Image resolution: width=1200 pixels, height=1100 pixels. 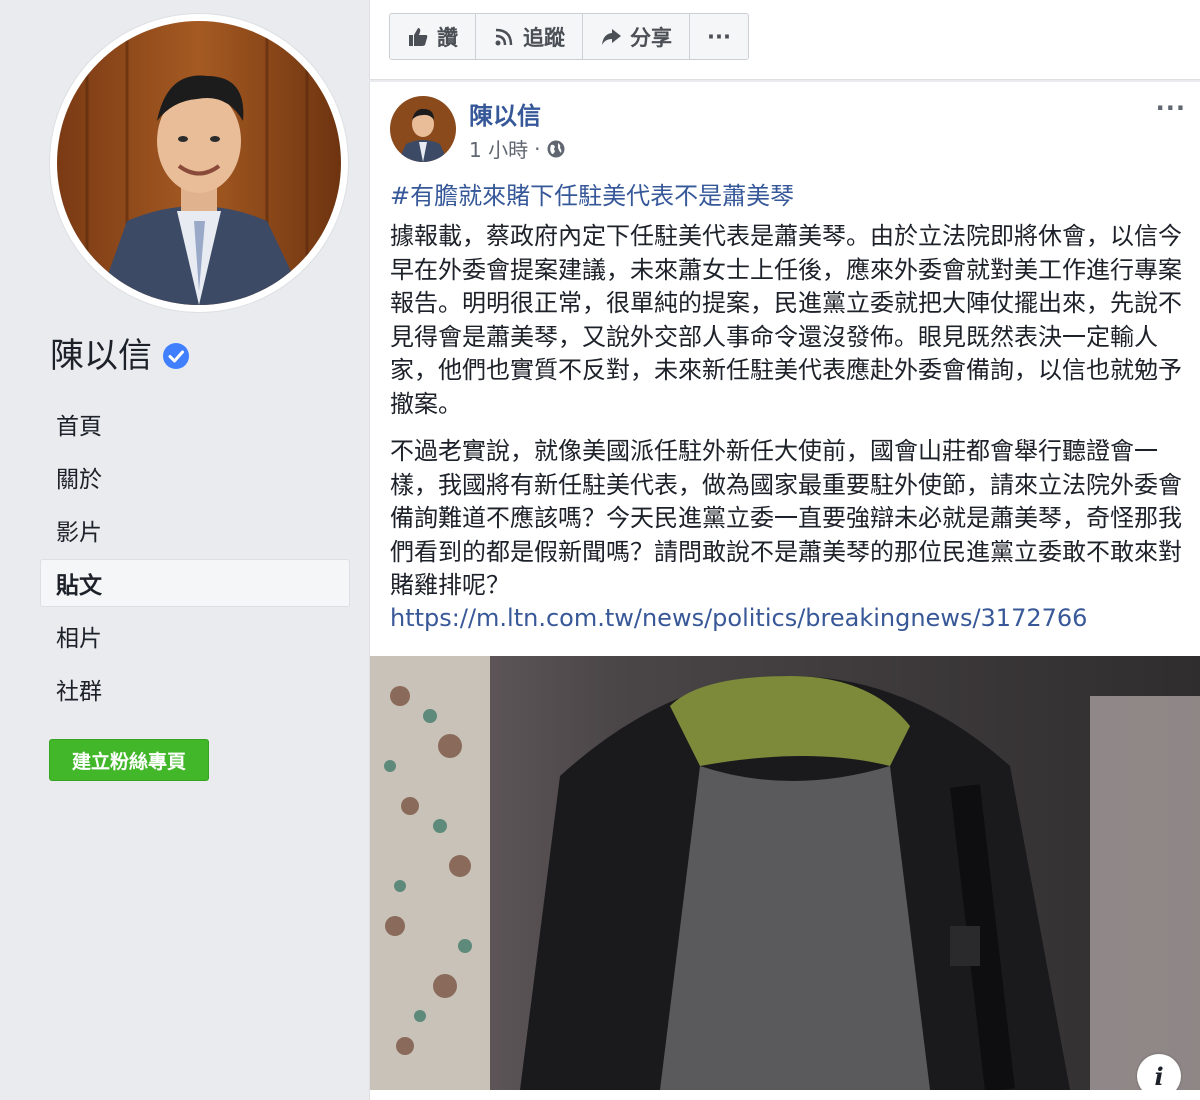 What do you see at coordinates (592, 193) in the screenshot?
I see `post-hashtag: #有膽就來賭下任駐美代表不是蕭美琴` at bounding box center [592, 193].